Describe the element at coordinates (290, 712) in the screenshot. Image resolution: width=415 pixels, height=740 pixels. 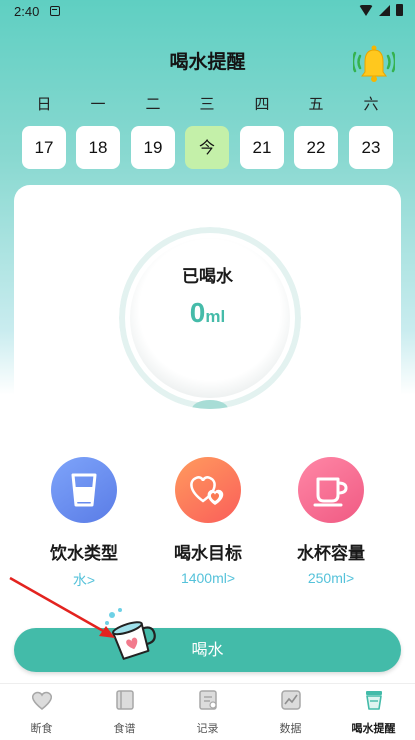
I see `tab-data: 数据` at that location.